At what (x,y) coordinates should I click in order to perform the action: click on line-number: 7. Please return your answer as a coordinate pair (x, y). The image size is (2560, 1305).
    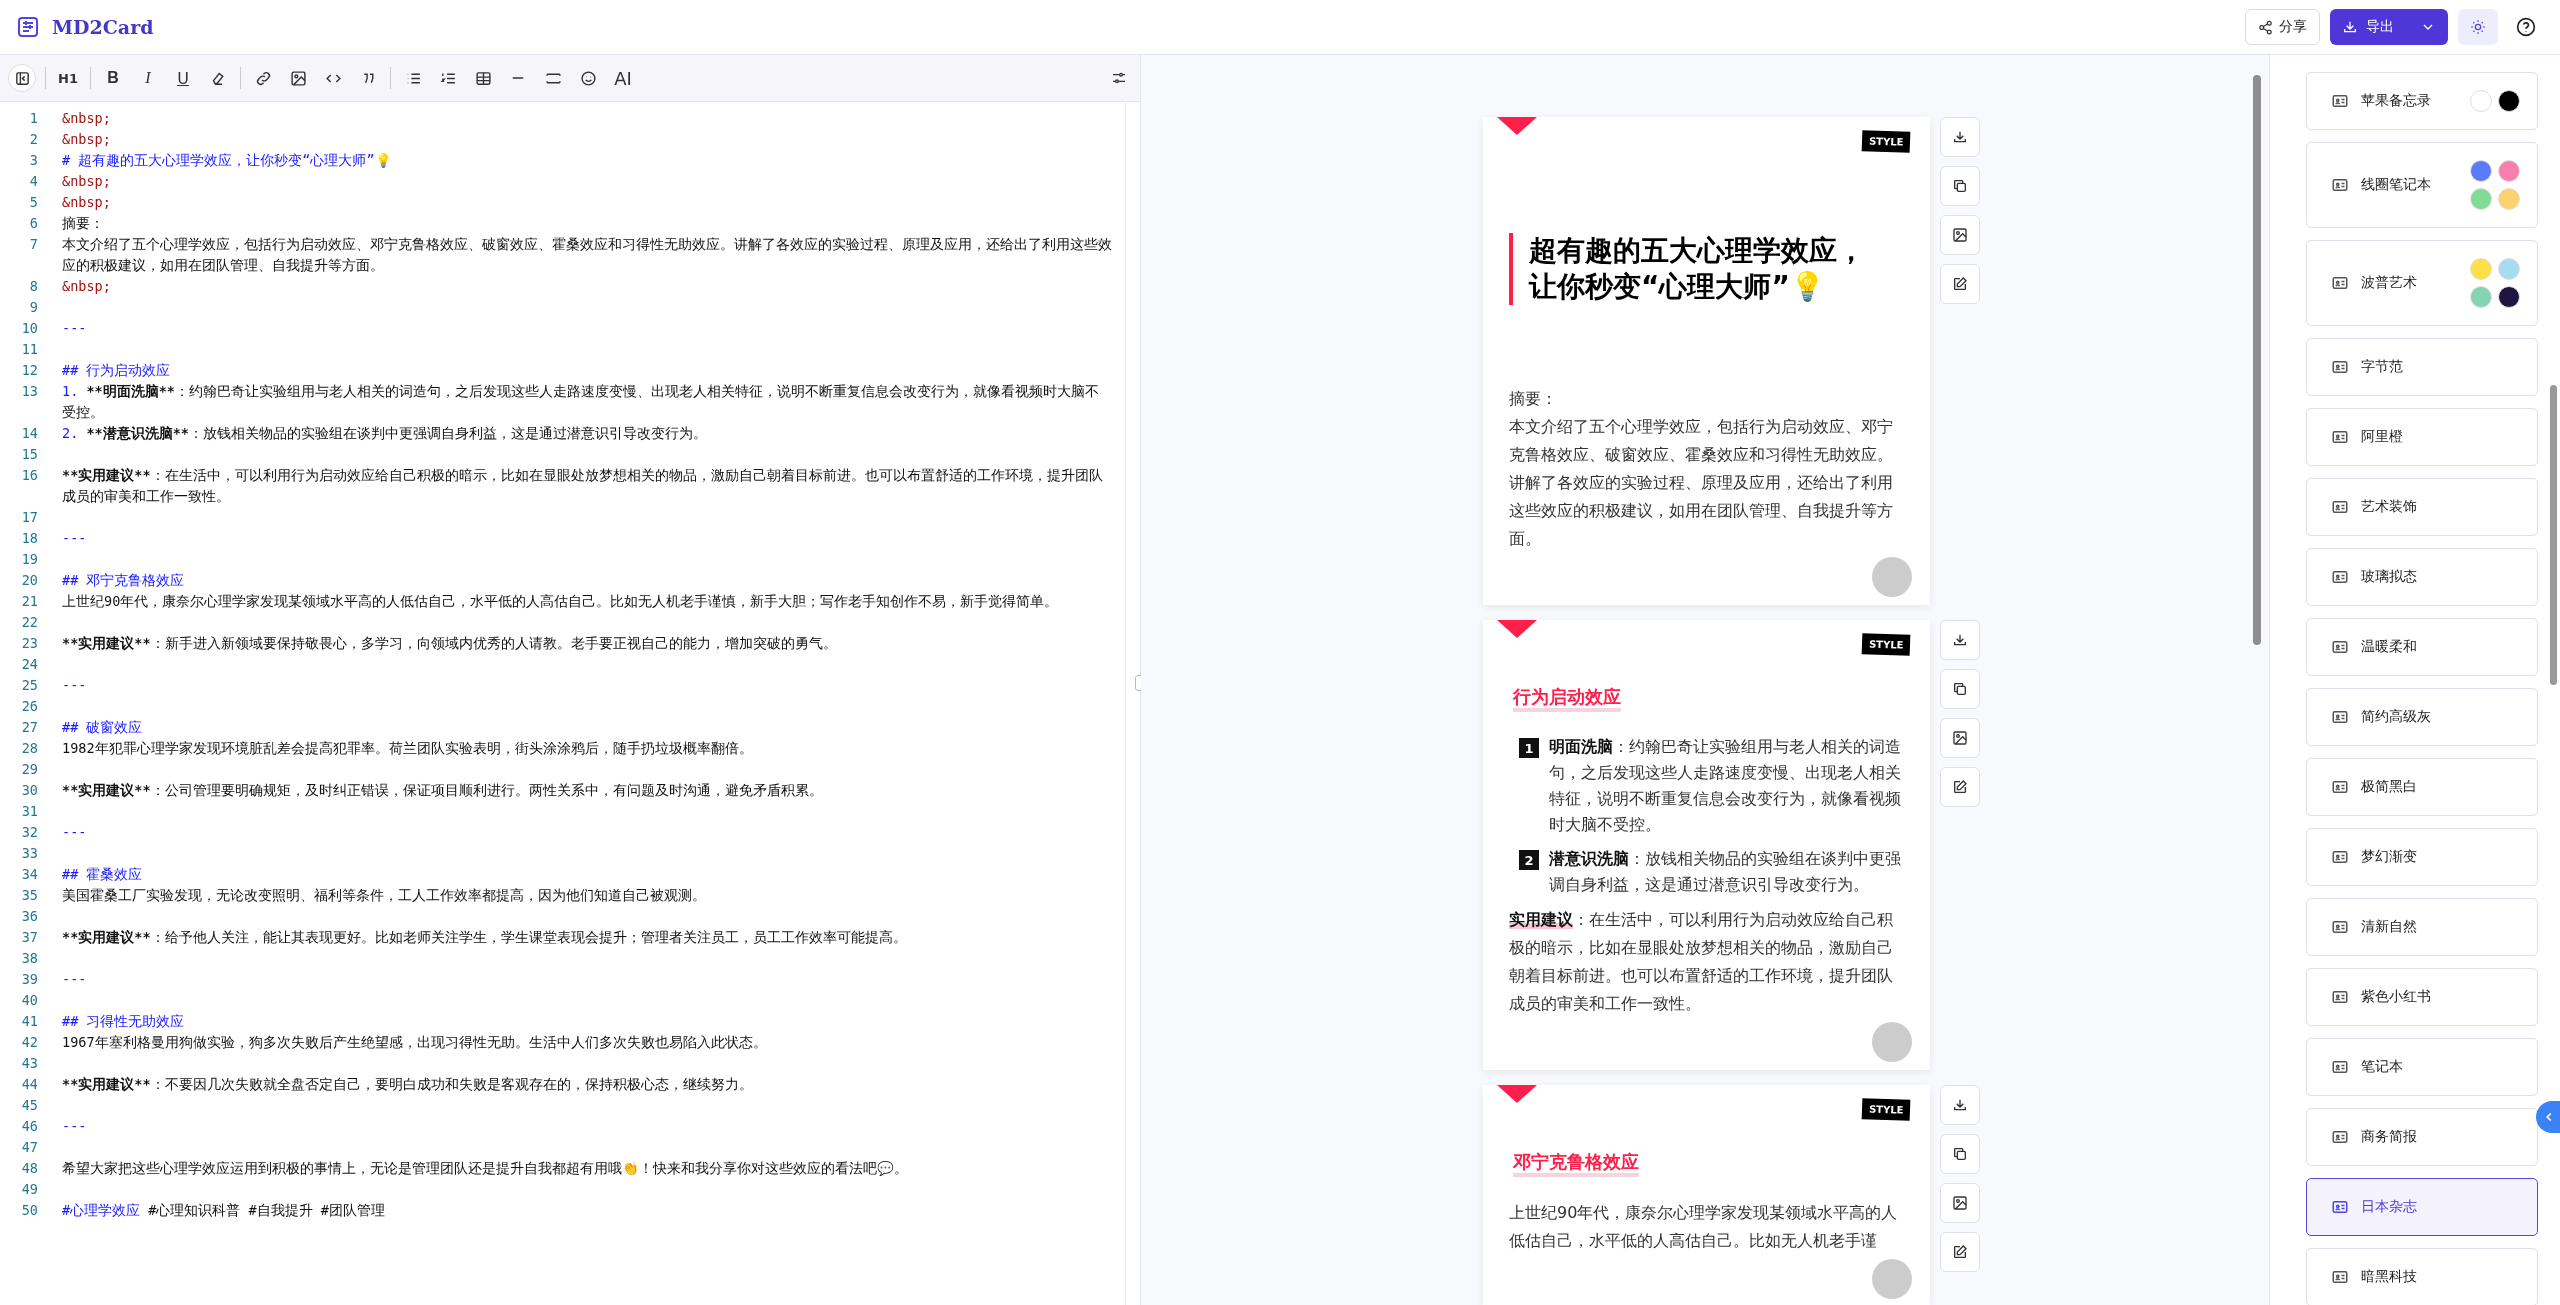
    Looking at the image, I should click on (33, 244).